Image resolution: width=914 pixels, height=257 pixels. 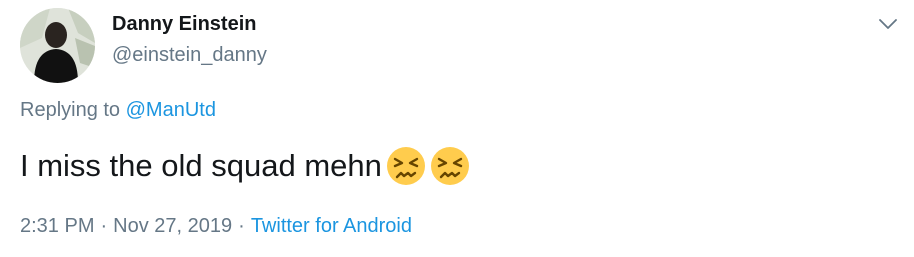 I want to click on tweet-time: 2:31 PM, so click(x=57, y=226).